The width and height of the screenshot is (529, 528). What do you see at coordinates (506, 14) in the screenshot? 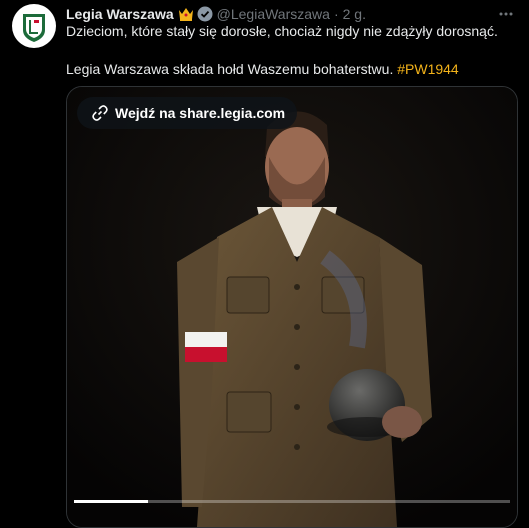
I see `more-icon` at bounding box center [506, 14].